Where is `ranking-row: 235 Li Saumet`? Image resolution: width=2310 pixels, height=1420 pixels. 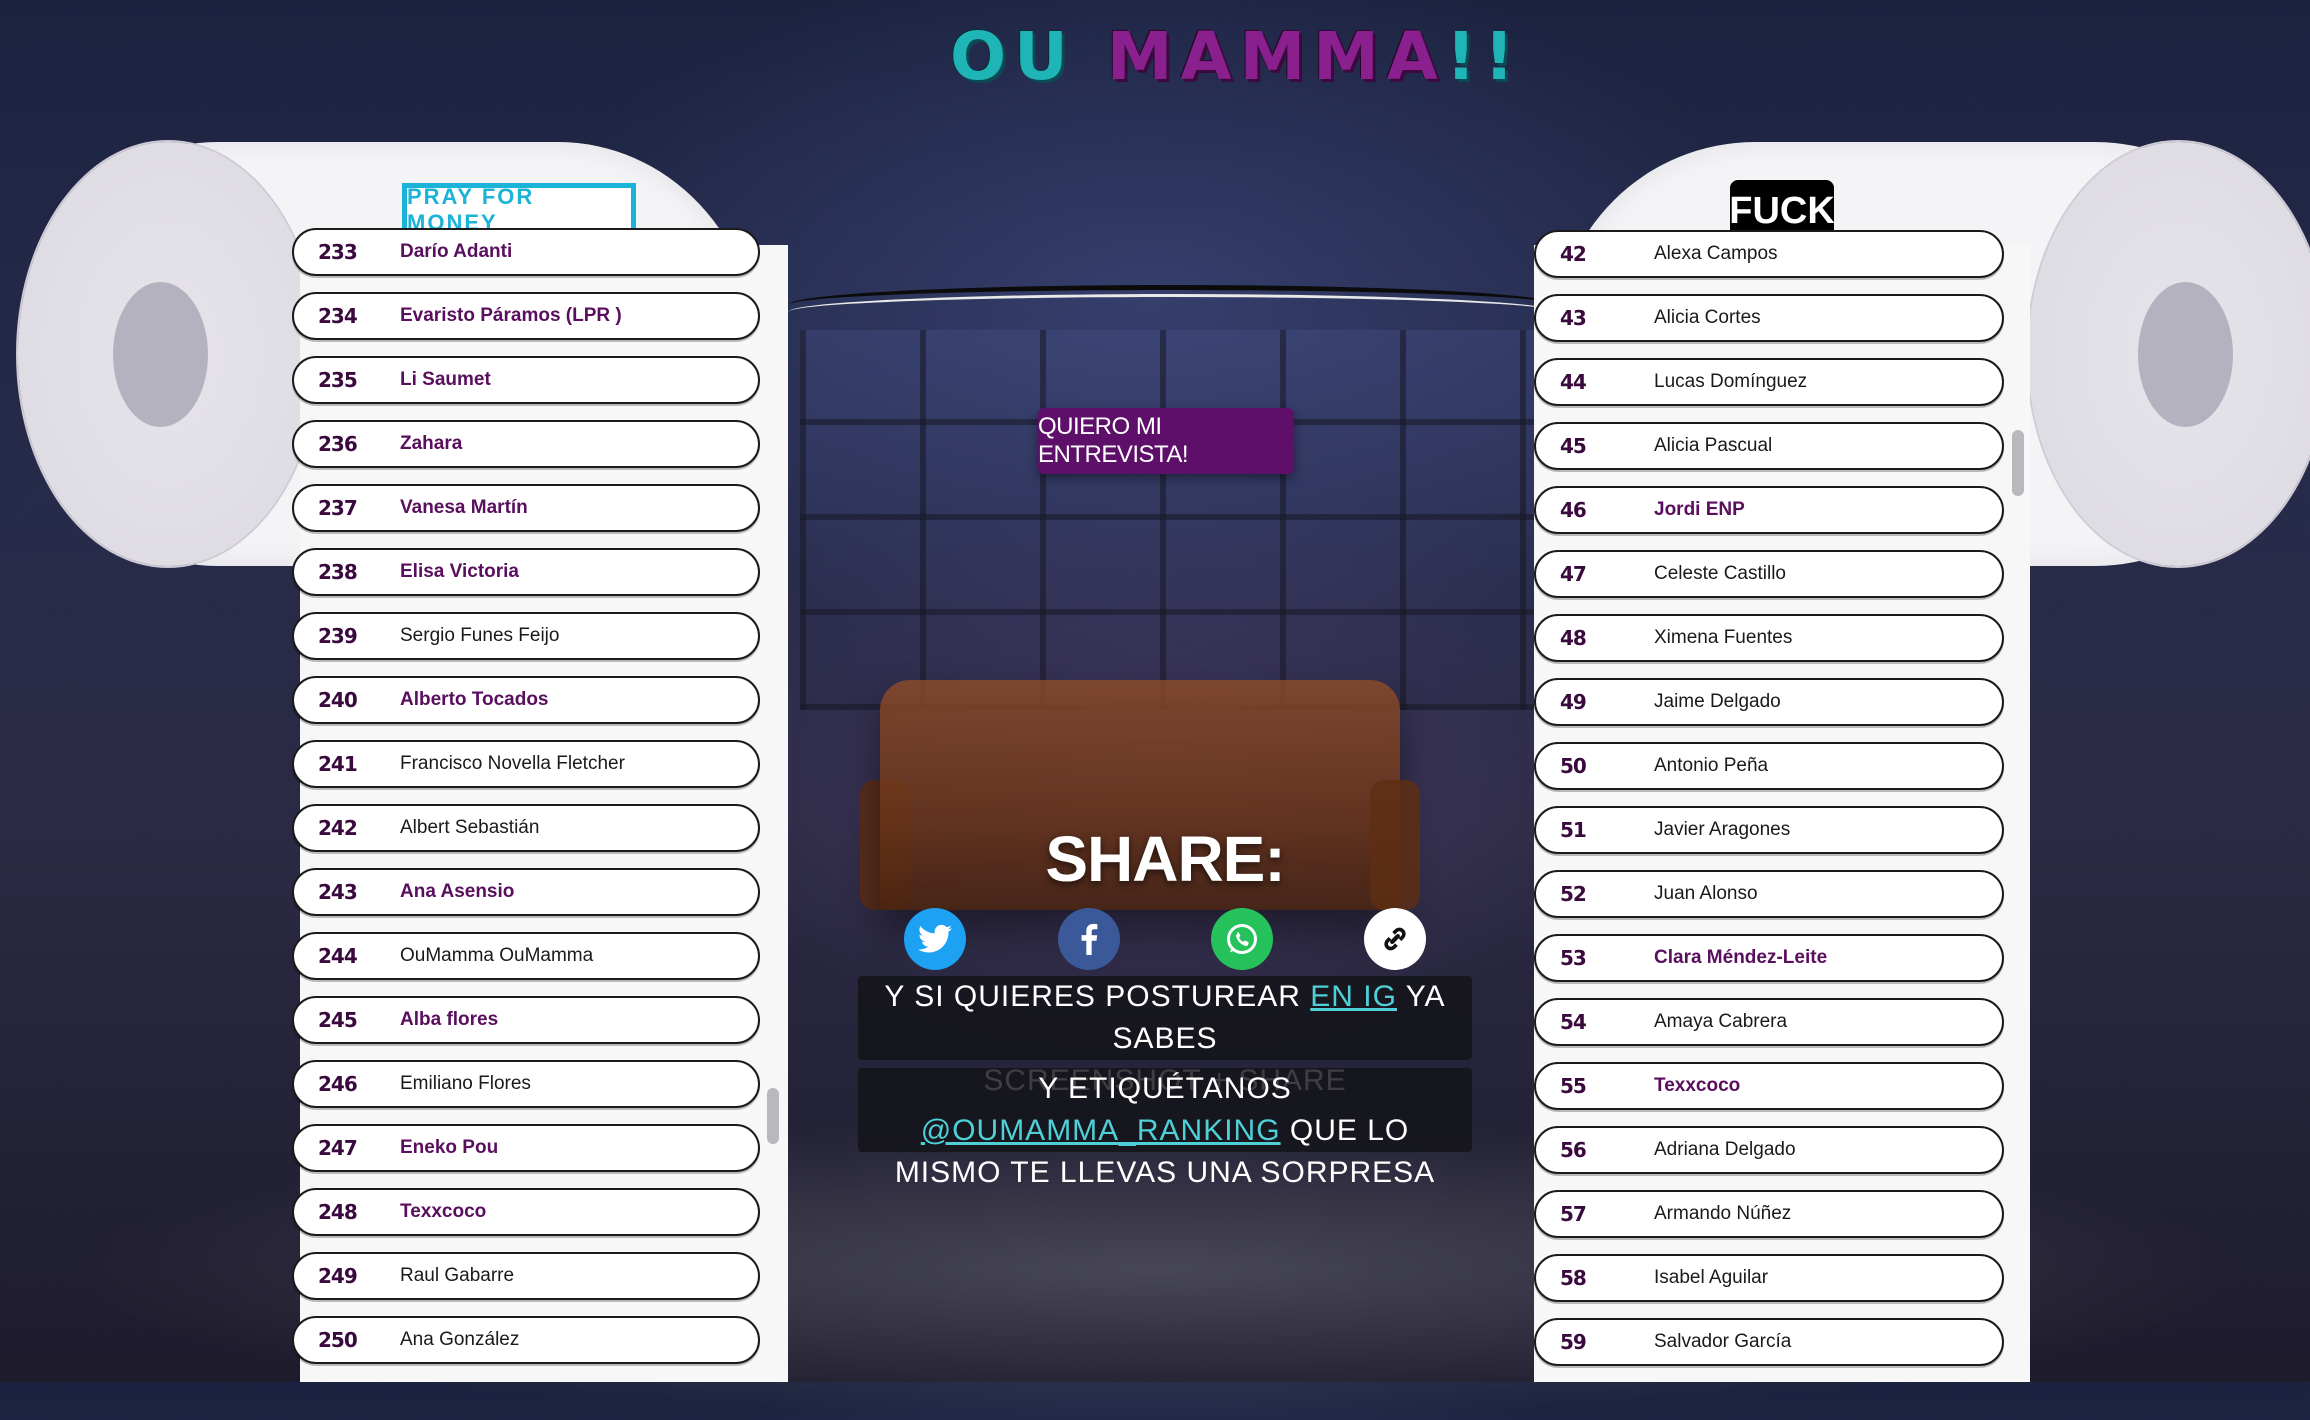 ranking-row: 235 Li Saumet is located at coordinates (526, 380).